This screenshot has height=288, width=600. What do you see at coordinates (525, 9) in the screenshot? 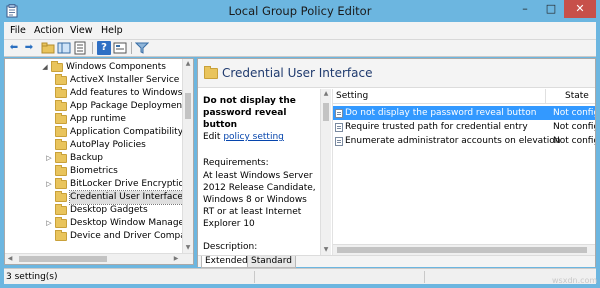
I see `minimize-button: –` at bounding box center [525, 9].